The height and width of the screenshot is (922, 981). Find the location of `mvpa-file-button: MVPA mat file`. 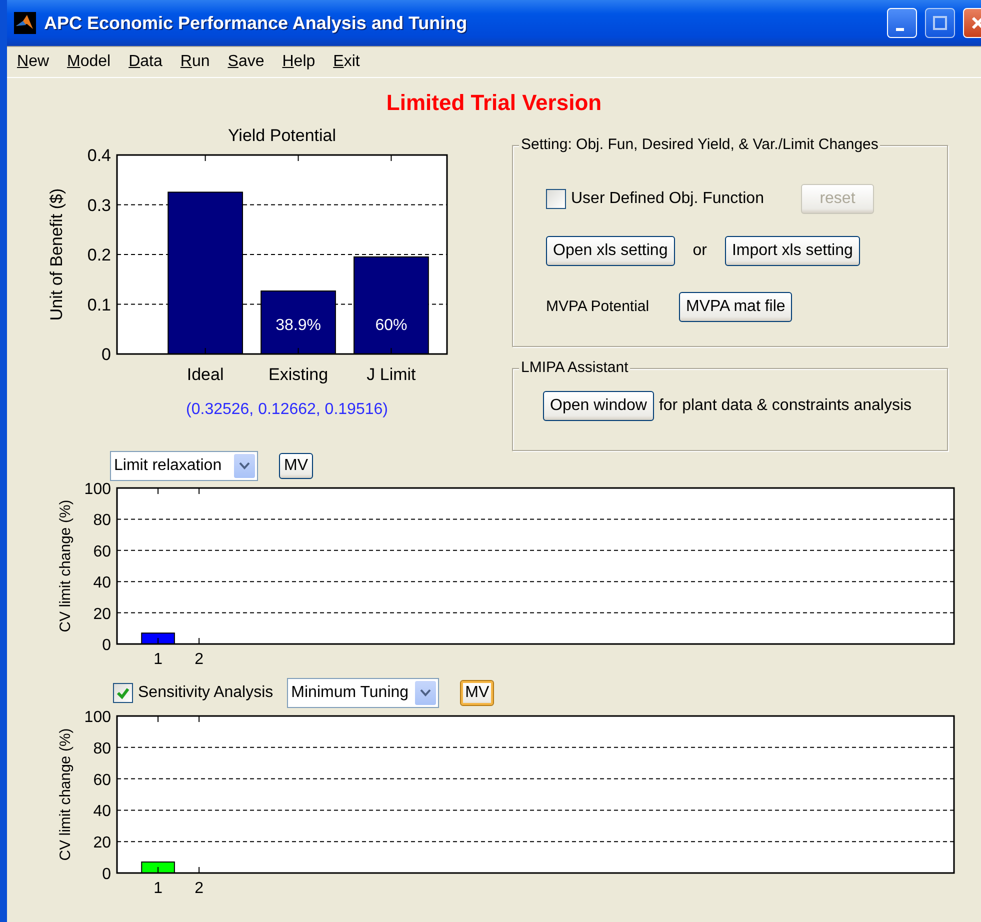

mvpa-file-button: MVPA mat file is located at coordinates (735, 307).